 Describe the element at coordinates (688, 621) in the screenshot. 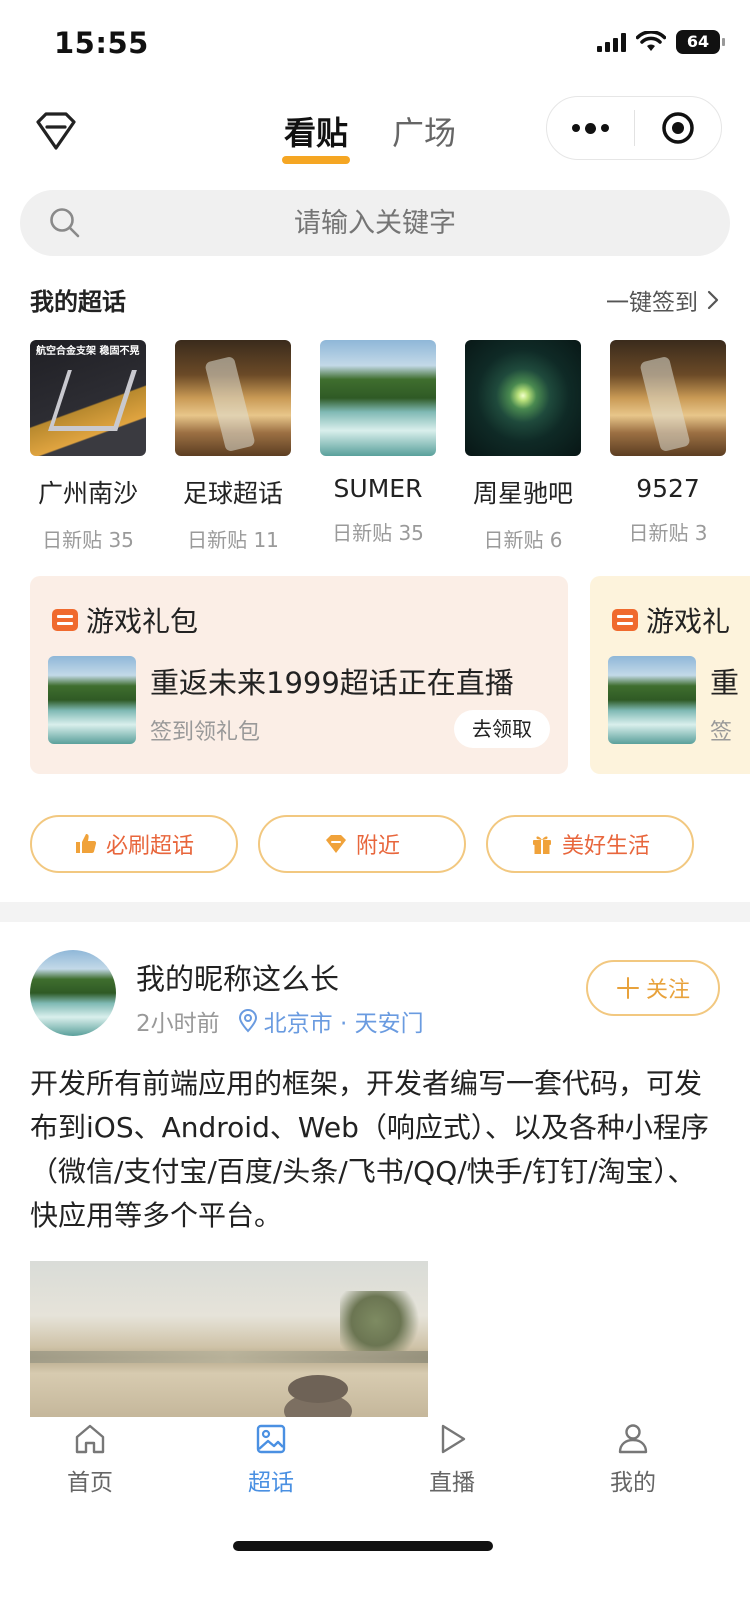

I see `gift-card-header-label: 游戏礼` at that location.